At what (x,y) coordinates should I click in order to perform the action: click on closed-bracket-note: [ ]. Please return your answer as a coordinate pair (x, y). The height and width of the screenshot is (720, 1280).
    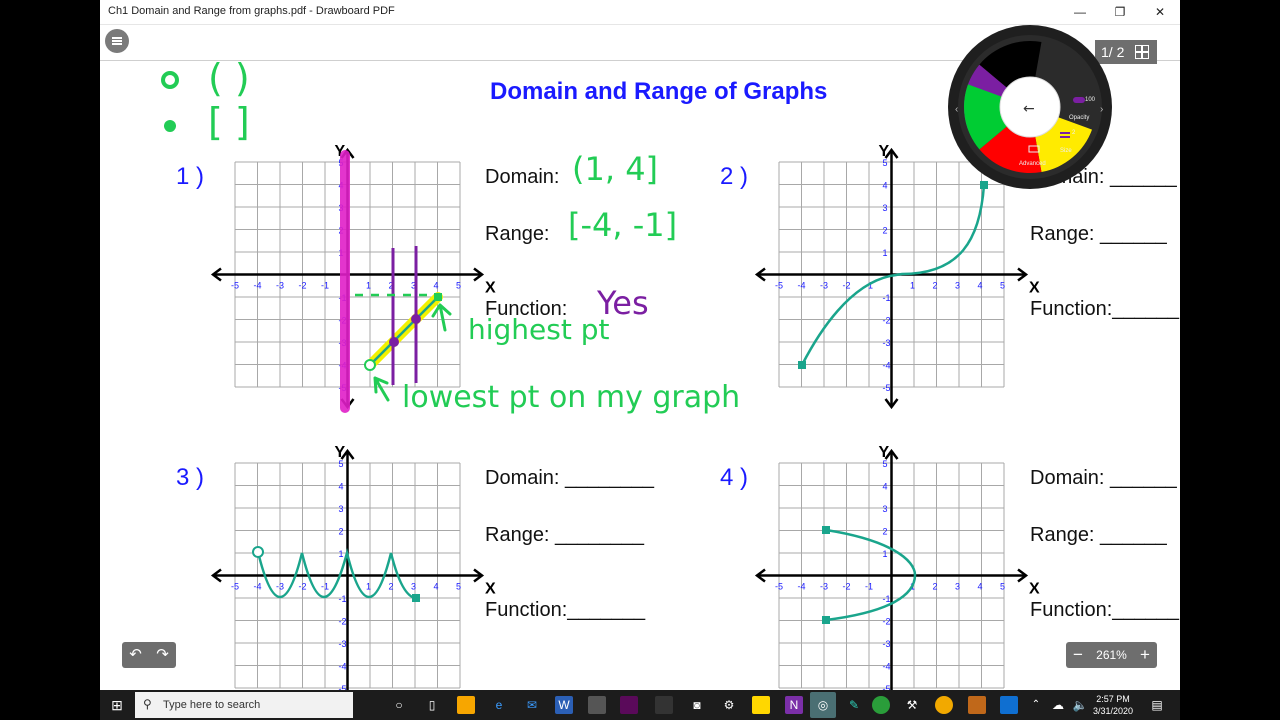
    Looking at the image, I should click on (229, 122).